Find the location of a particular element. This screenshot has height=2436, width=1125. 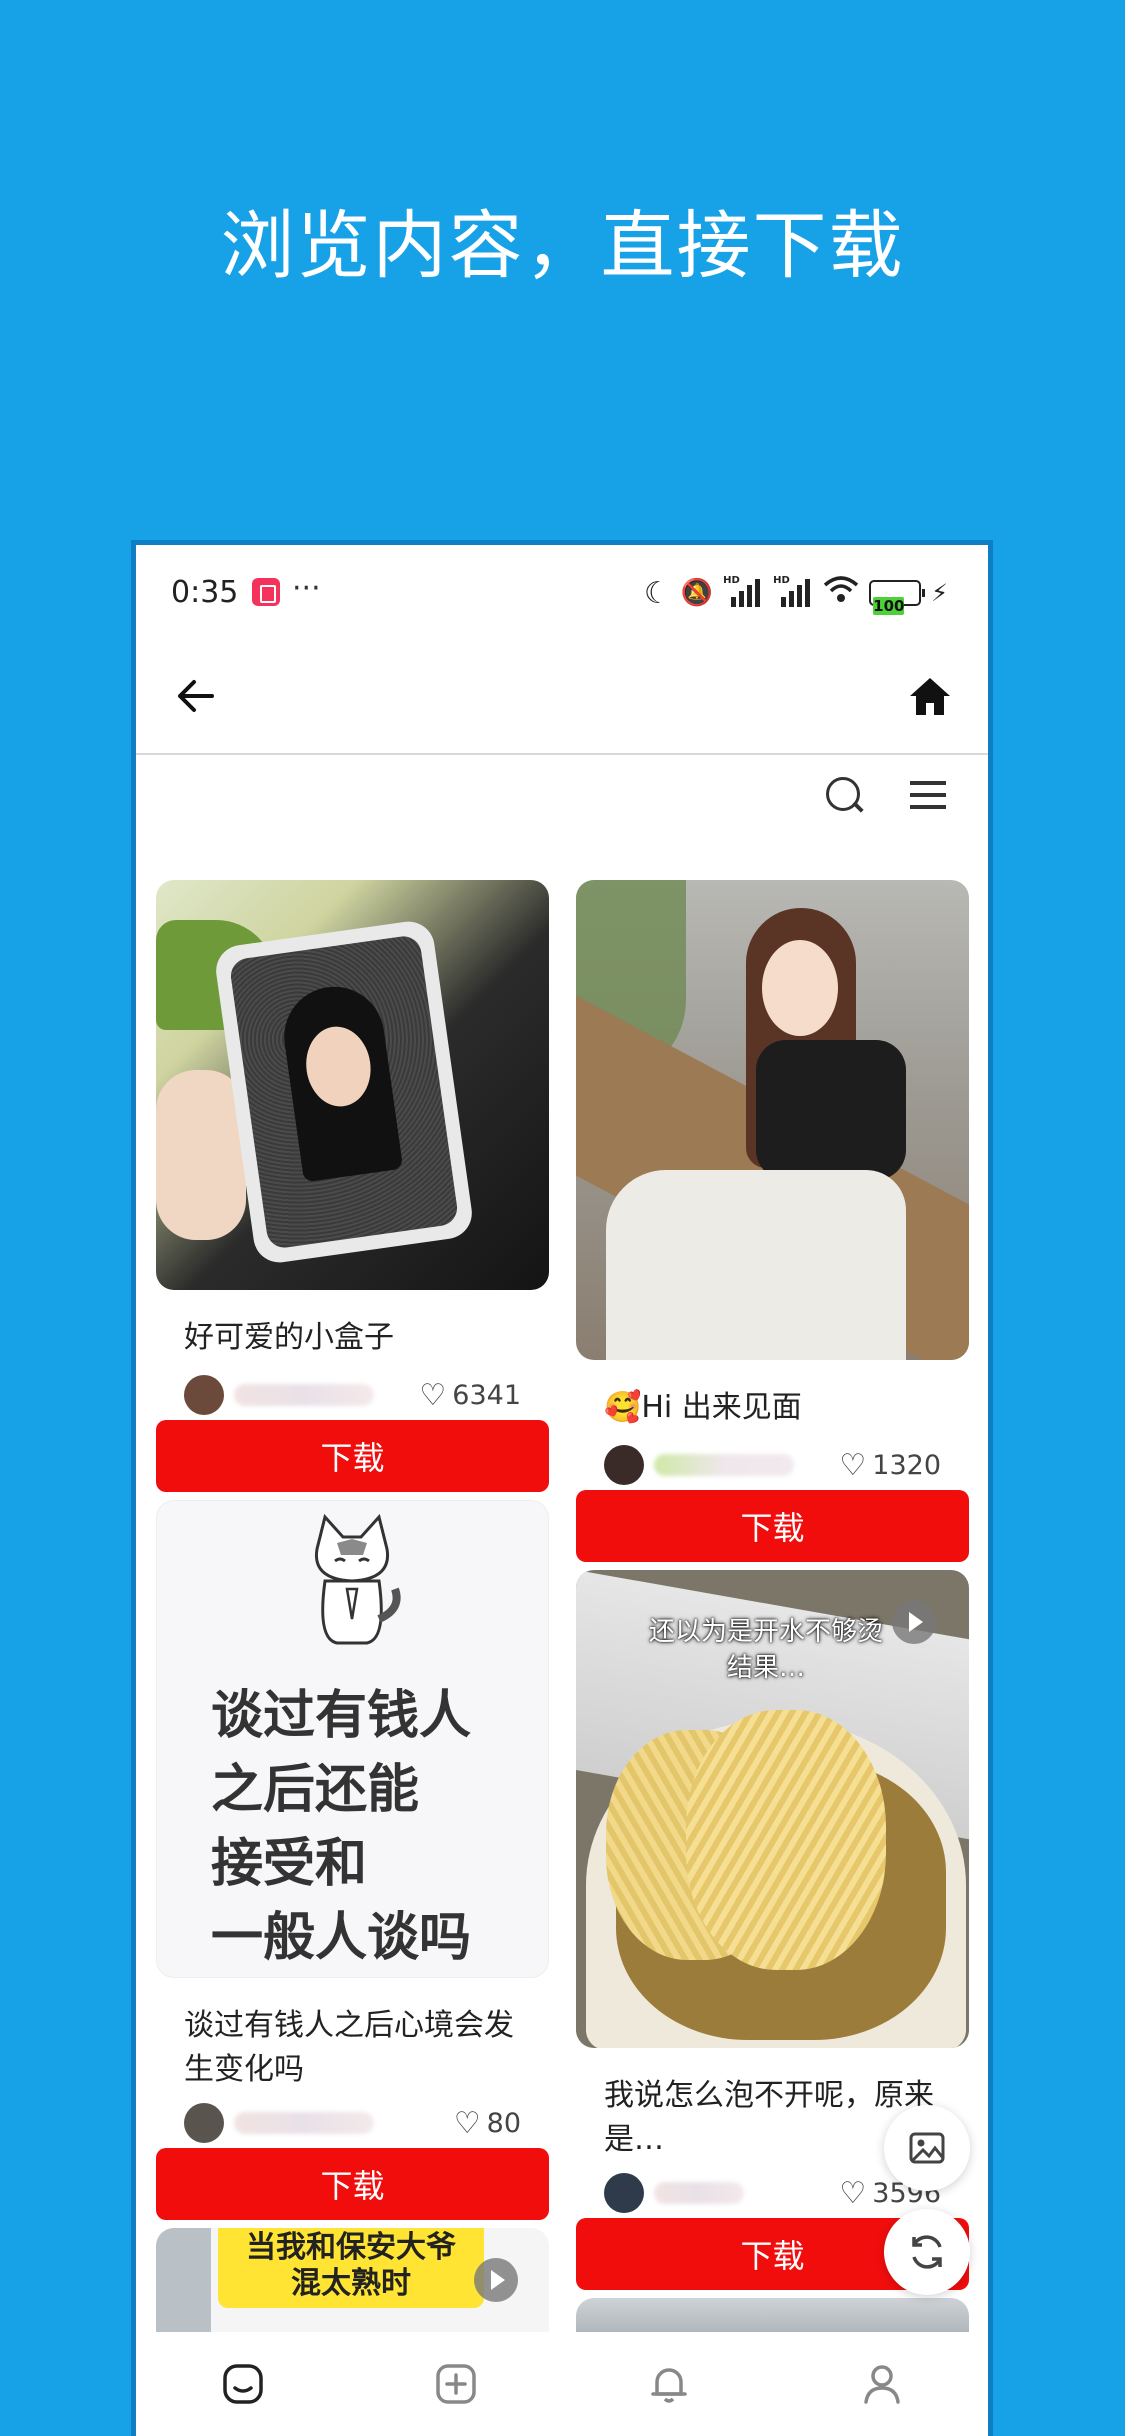

portrait-niche is located at coordinates (340, 1081).